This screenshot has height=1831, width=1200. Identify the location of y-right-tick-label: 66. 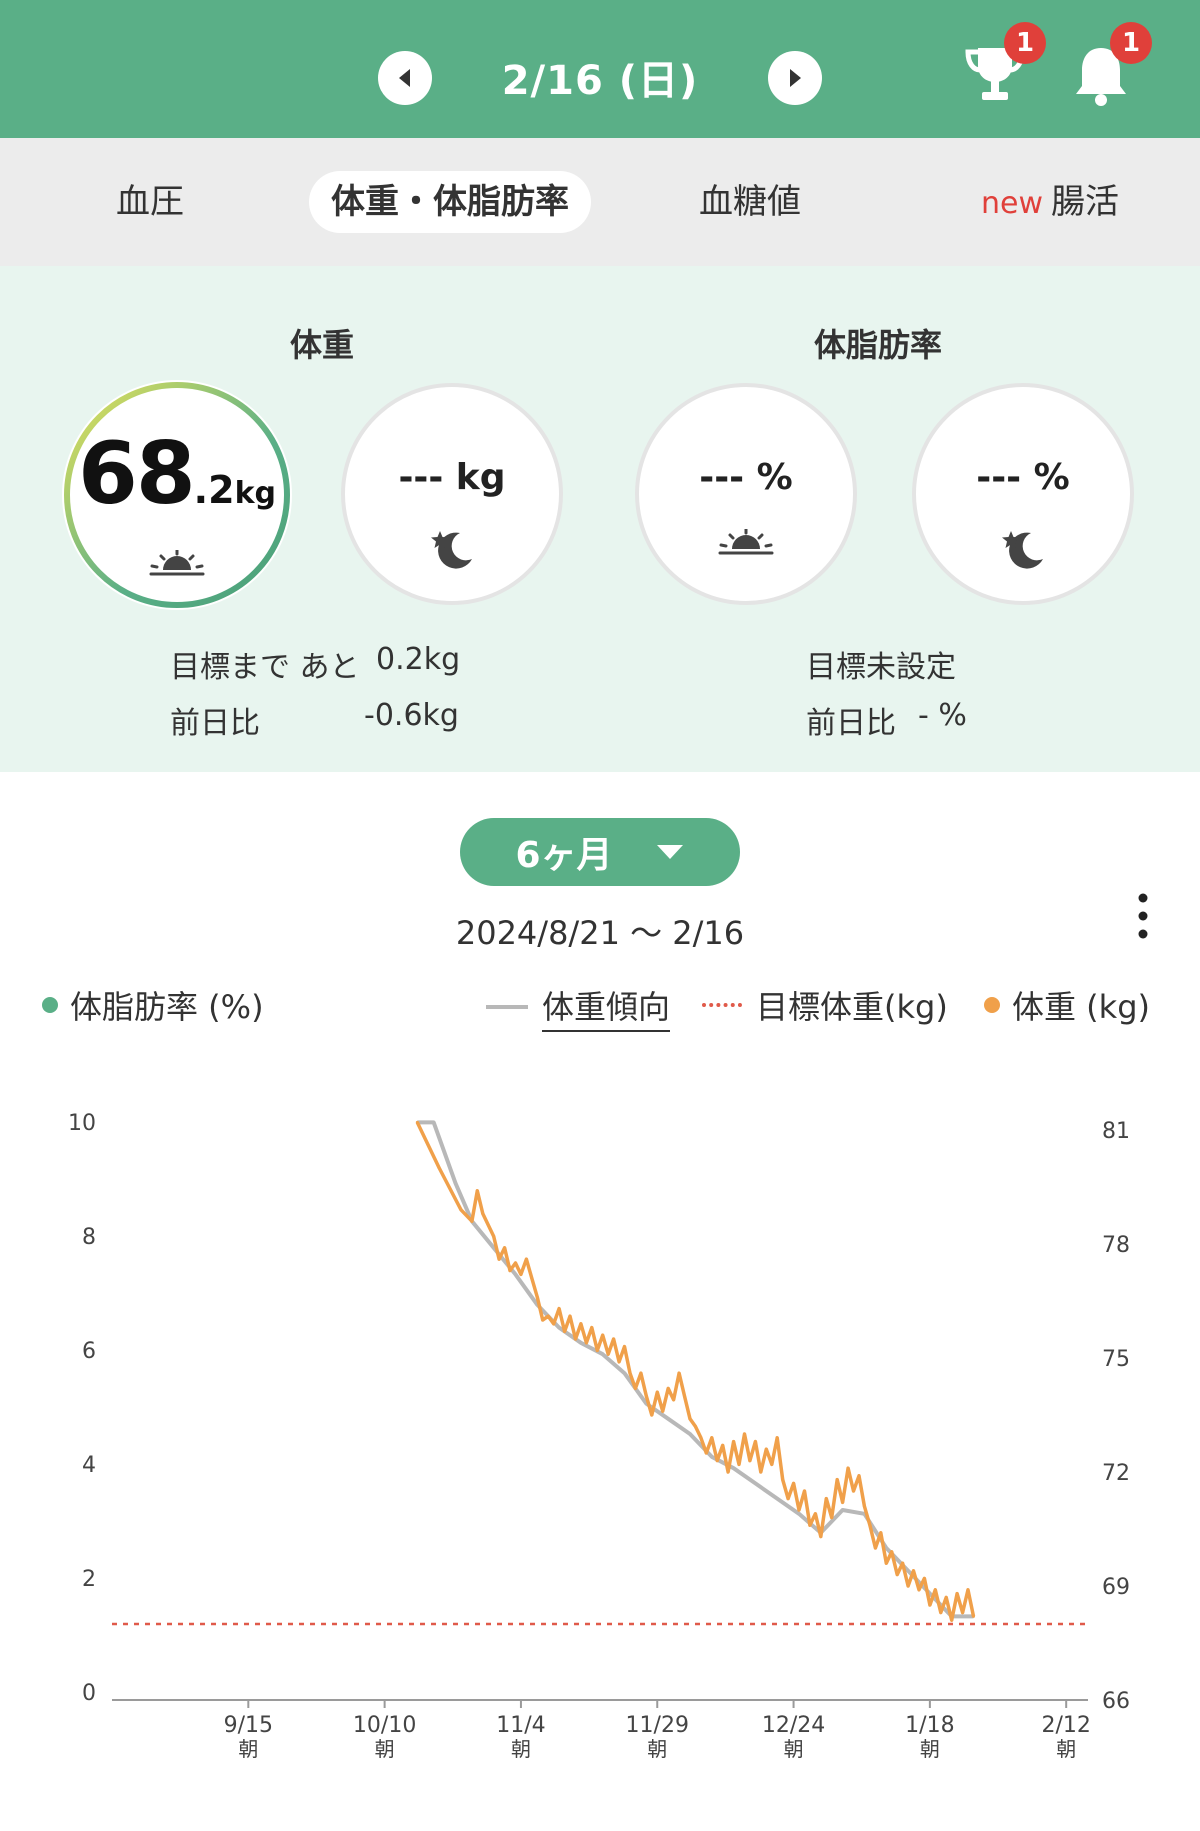
(1116, 1701).